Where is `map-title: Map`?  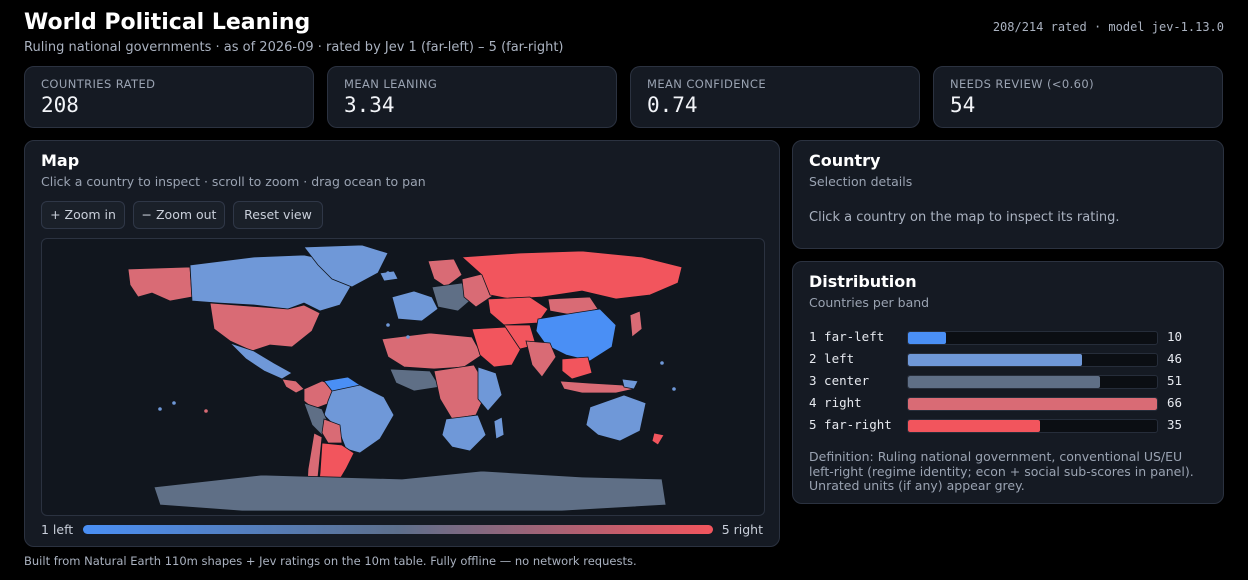
map-title: Map is located at coordinates (60, 160).